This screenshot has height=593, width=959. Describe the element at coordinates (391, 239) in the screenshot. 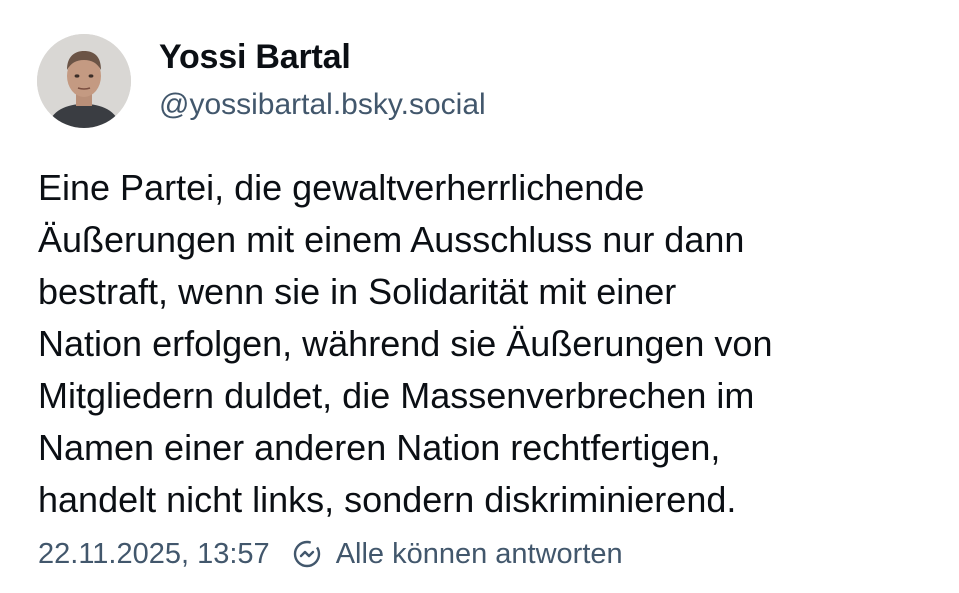

I see `post-text-line: Äußerungen mit einem Ausschluss nur dann` at that location.